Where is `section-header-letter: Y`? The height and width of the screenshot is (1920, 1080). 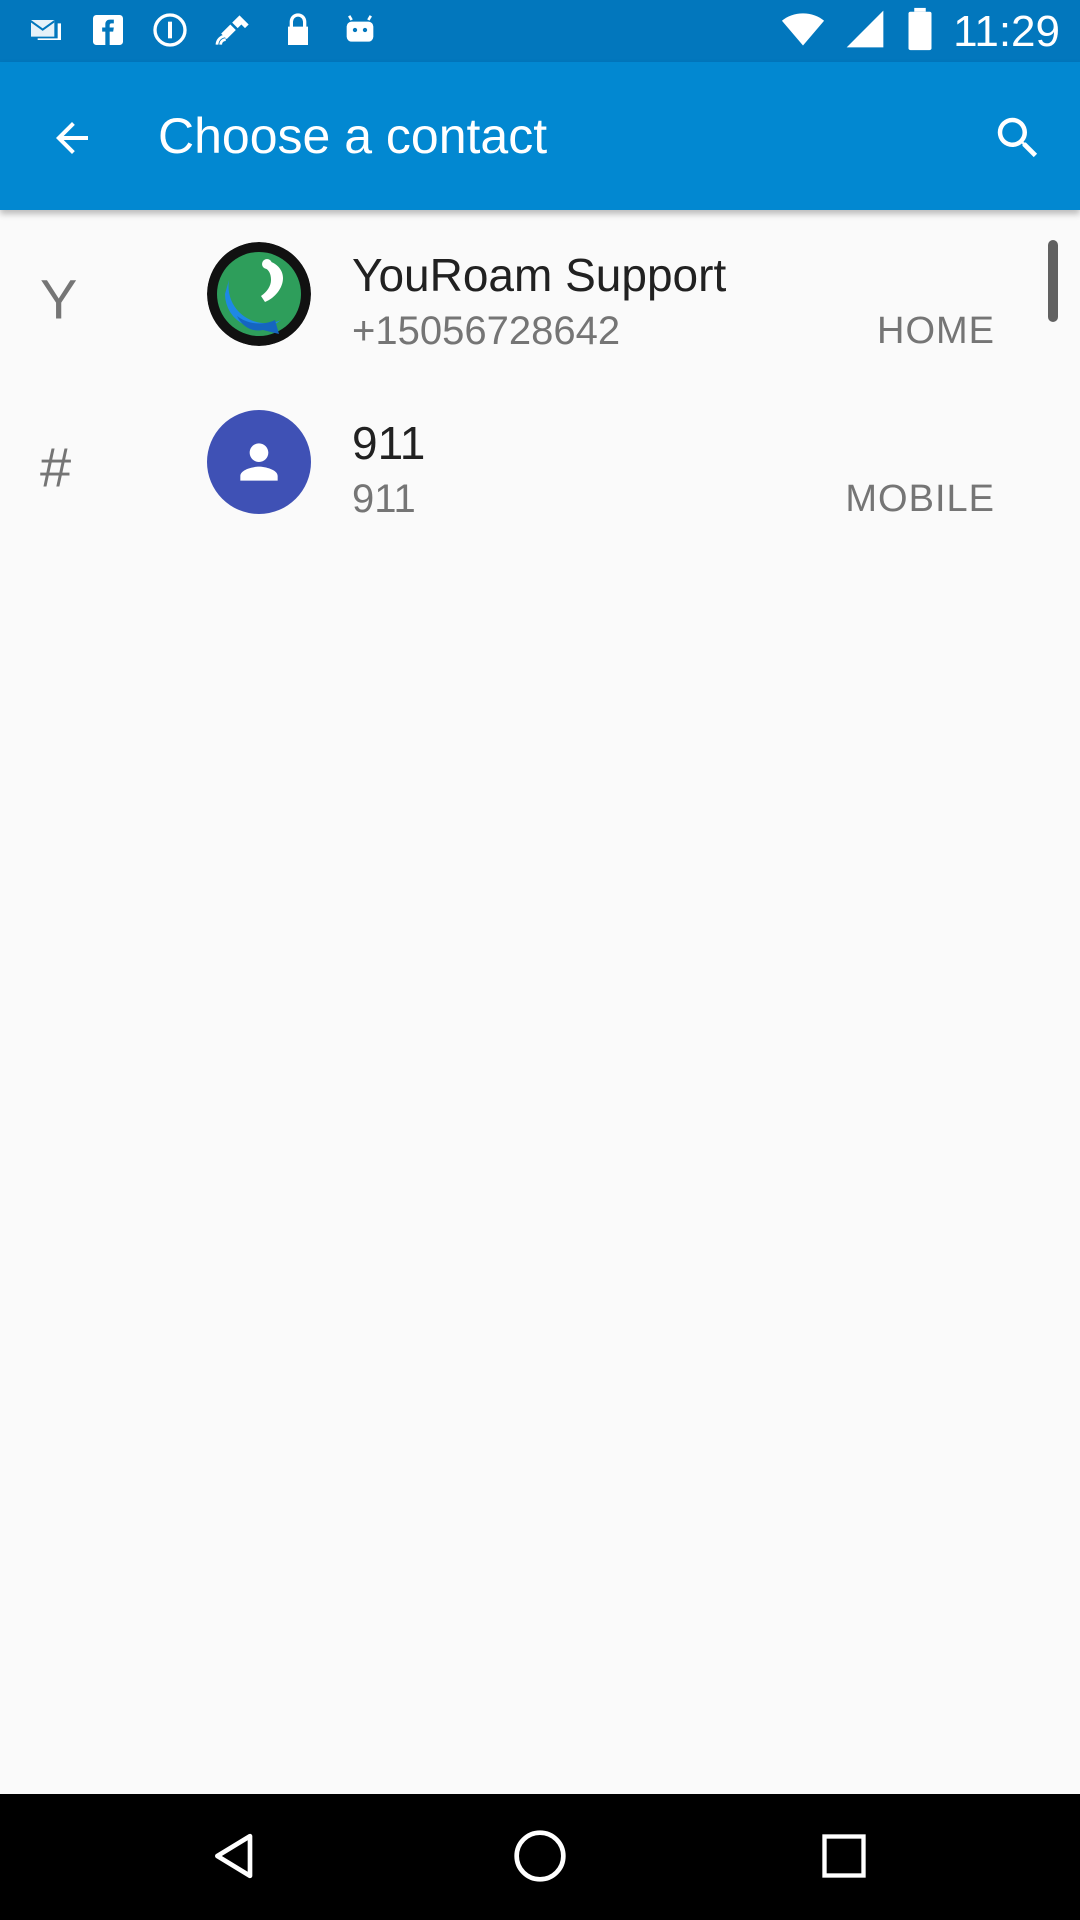
section-header-letter: Y is located at coordinates (59, 299).